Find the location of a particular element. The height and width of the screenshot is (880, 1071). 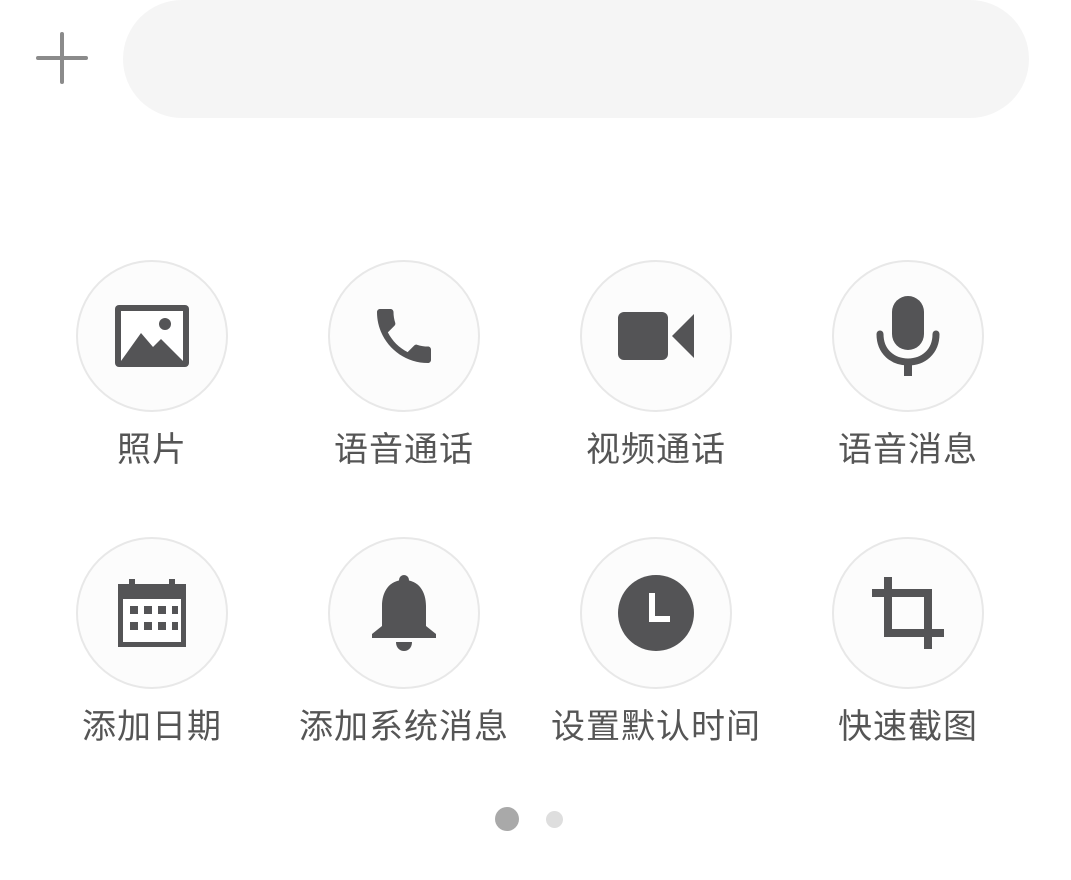

action-voice-message: 语音消息 is located at coordinates (908, 398).